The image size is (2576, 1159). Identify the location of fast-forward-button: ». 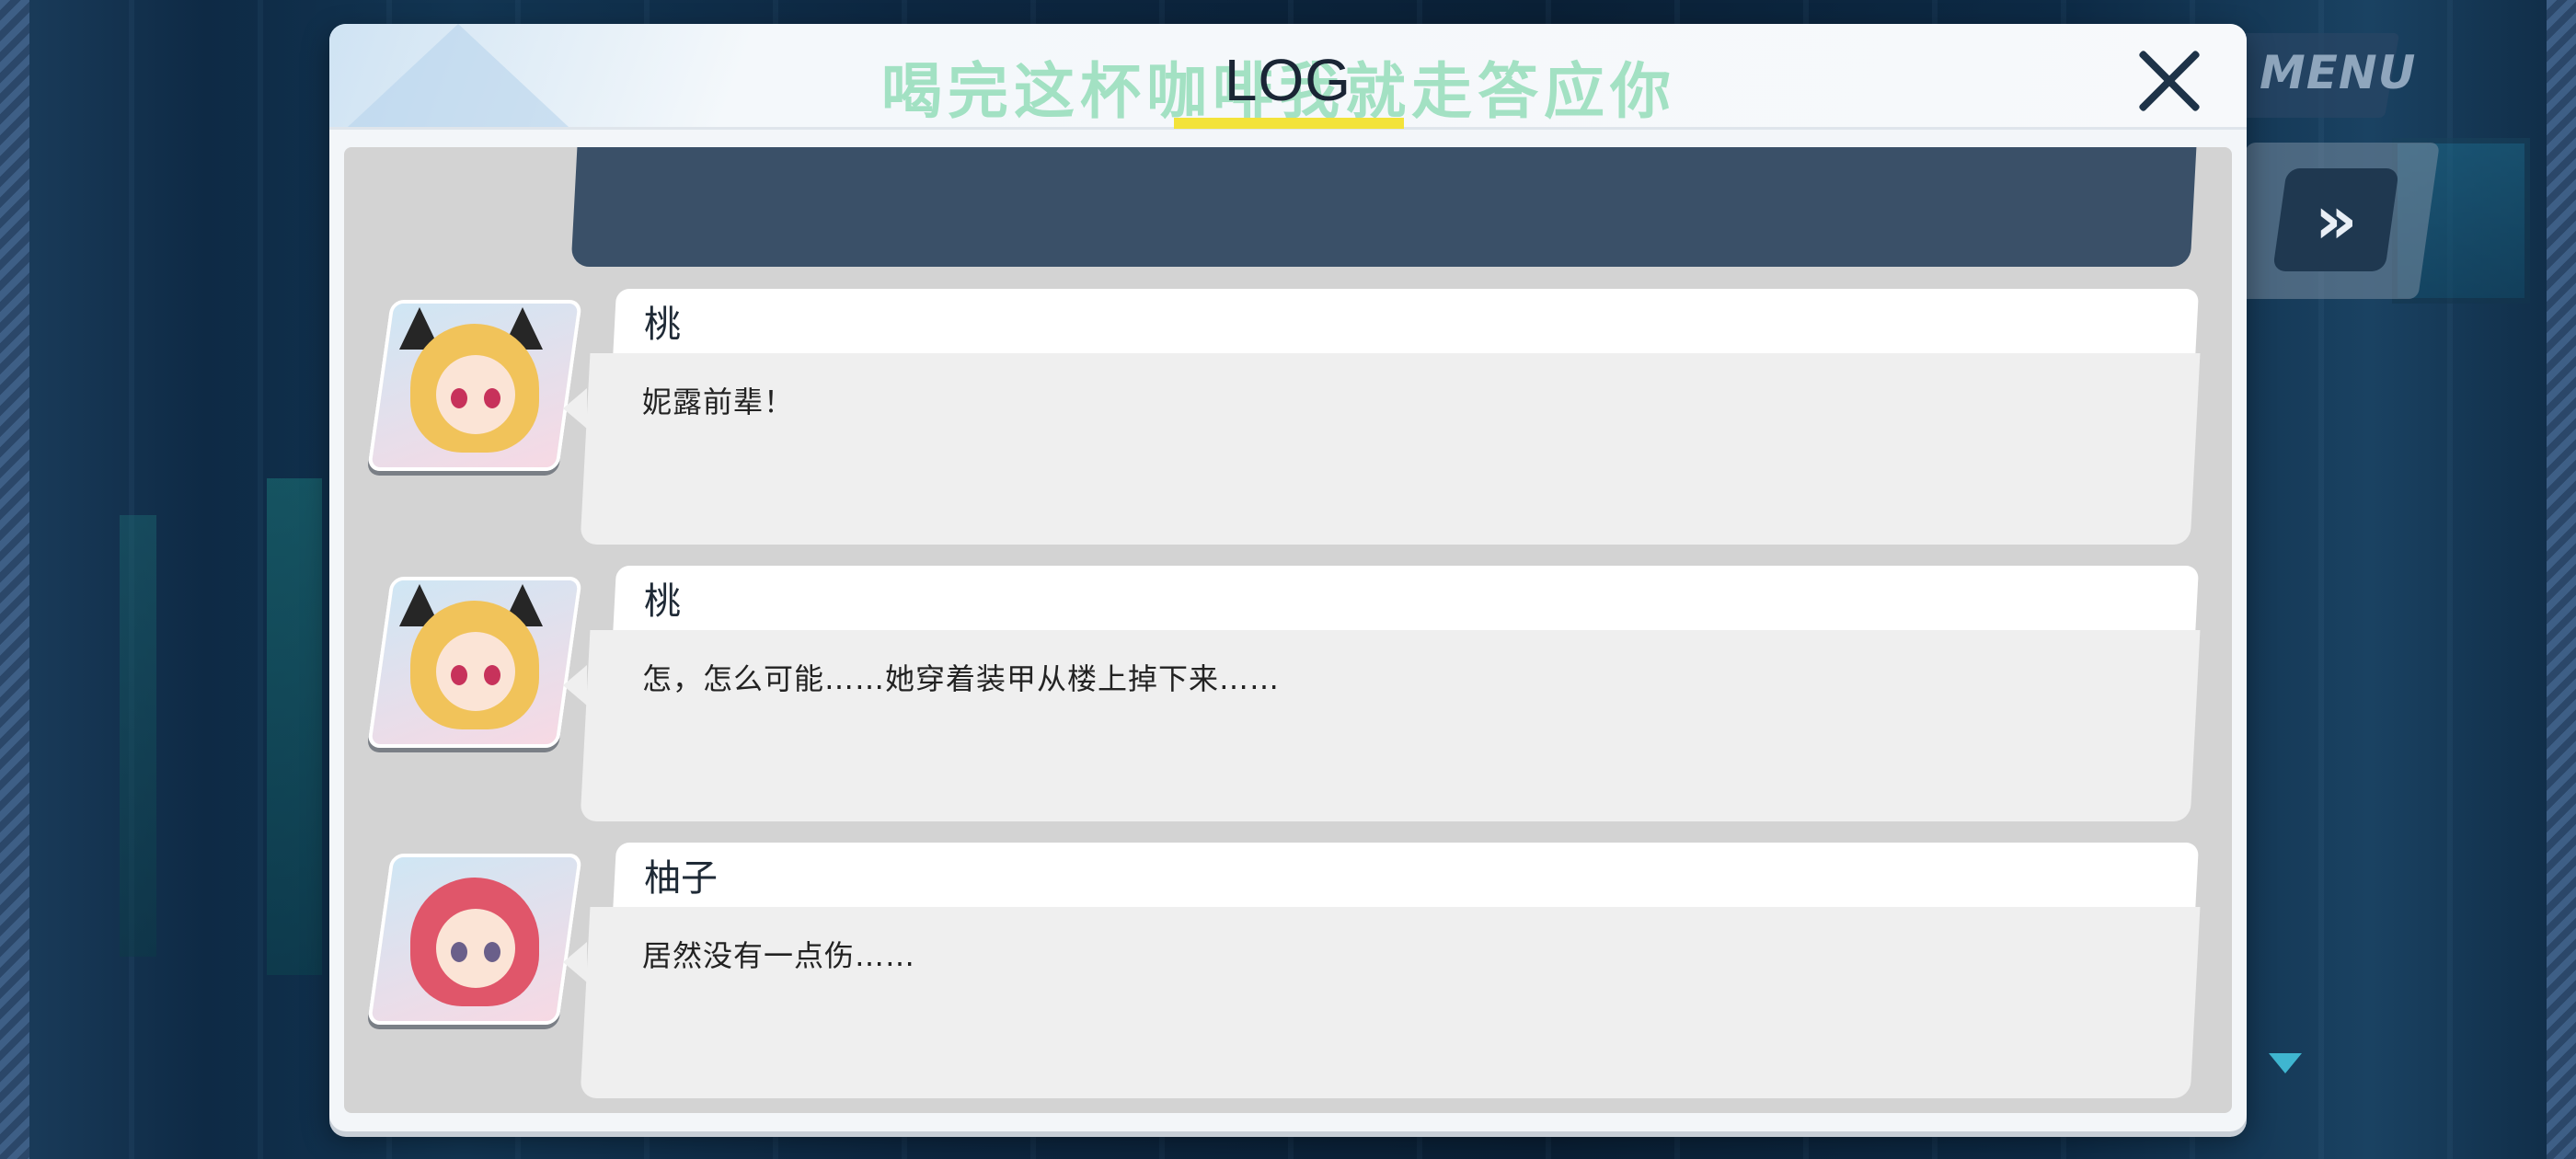
(2335, 219).